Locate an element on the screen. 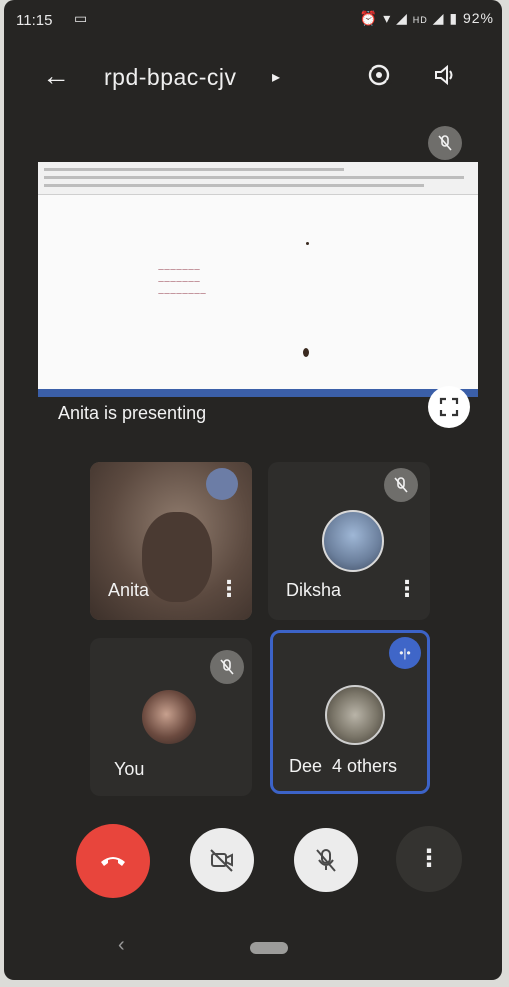 The width and height of the screenshot is (509, 987). status-icons: ⏰ ▾ ◢ HD ◢ ▮ 92% is located at coordinates (427, 18).